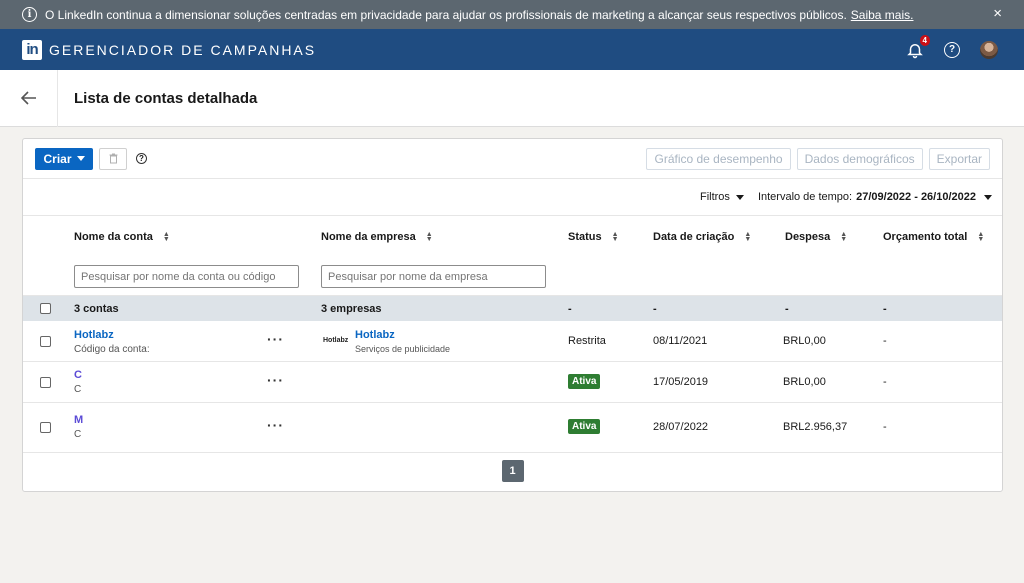 The height and width of the screenshot is (583, 1024). I want to click on top-nav: in GERENCIADOR DE CAMPANHAS 4 ?, so click(512, 49).